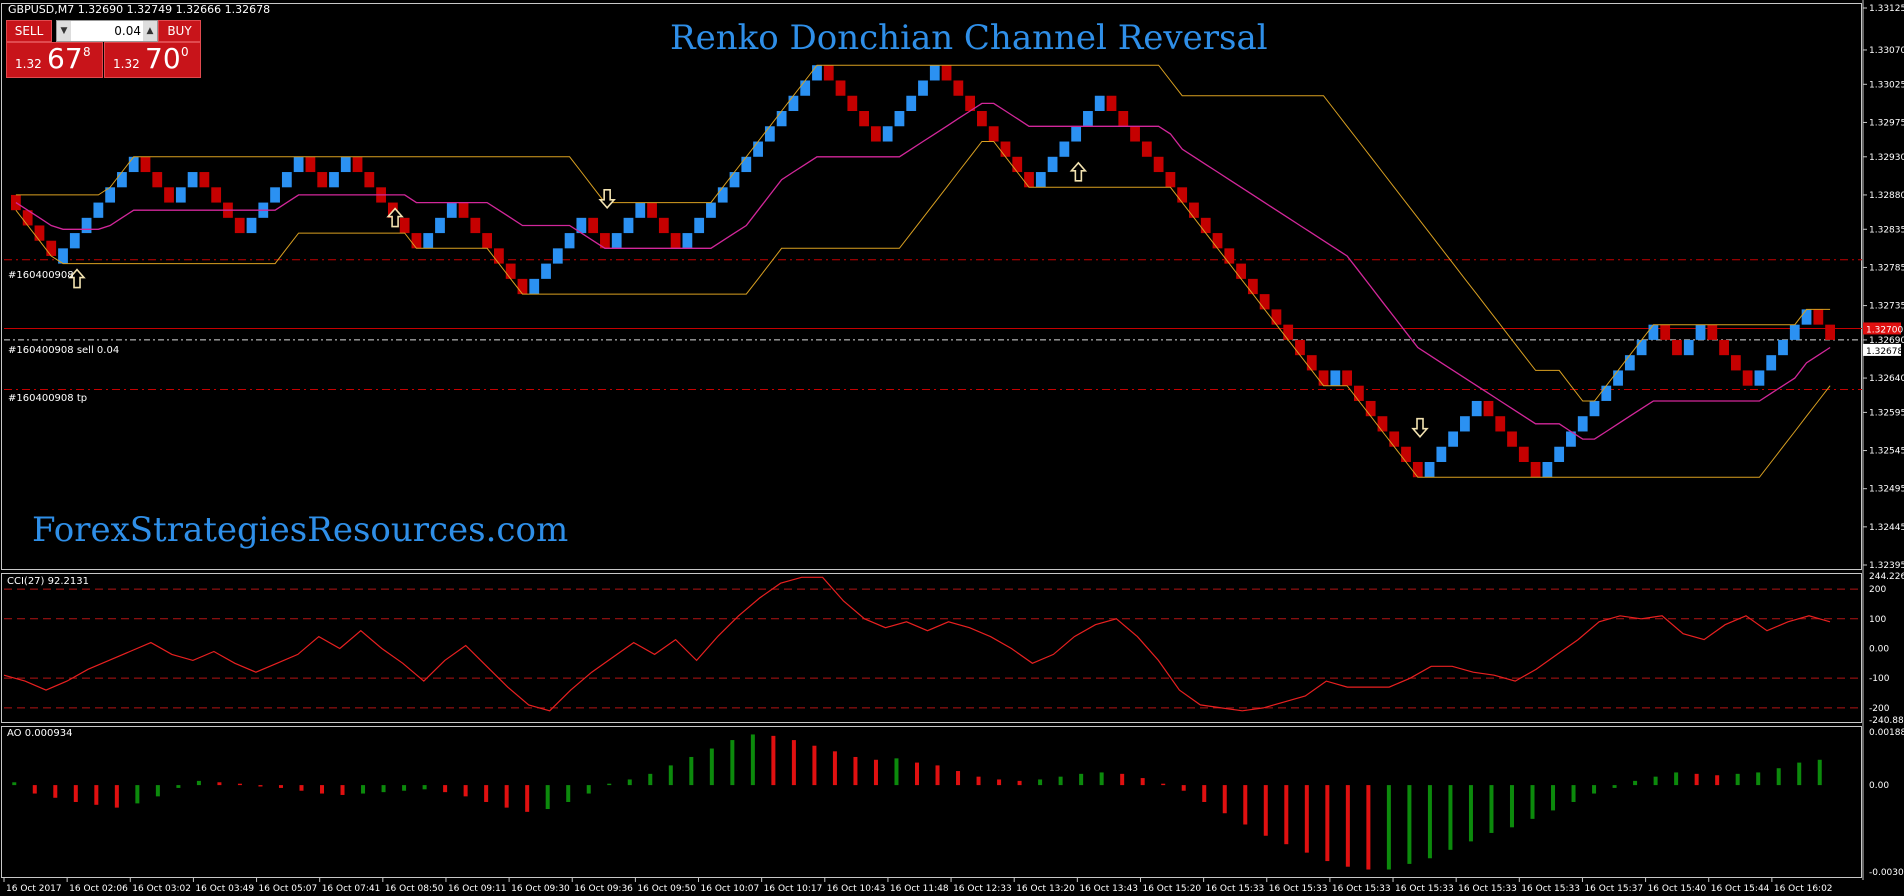  I want to click on sell-button: SELL, so click(29, 31).